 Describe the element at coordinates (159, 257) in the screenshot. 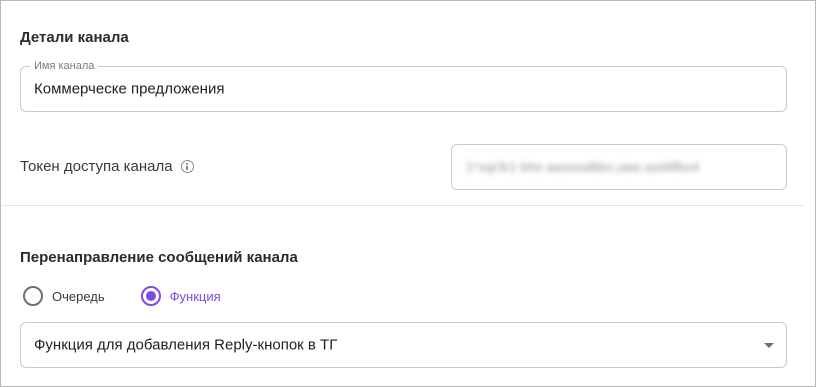

I see `redirect-title: Перенаправление сообщений канала` at that location.